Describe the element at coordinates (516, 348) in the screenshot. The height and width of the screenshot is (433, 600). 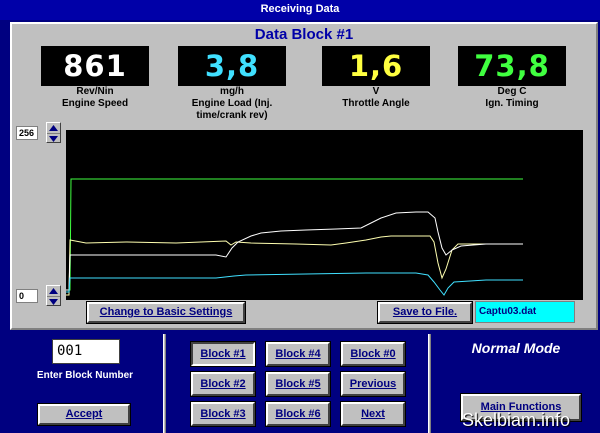
I see `mode-status: Normal Mode` at that location.